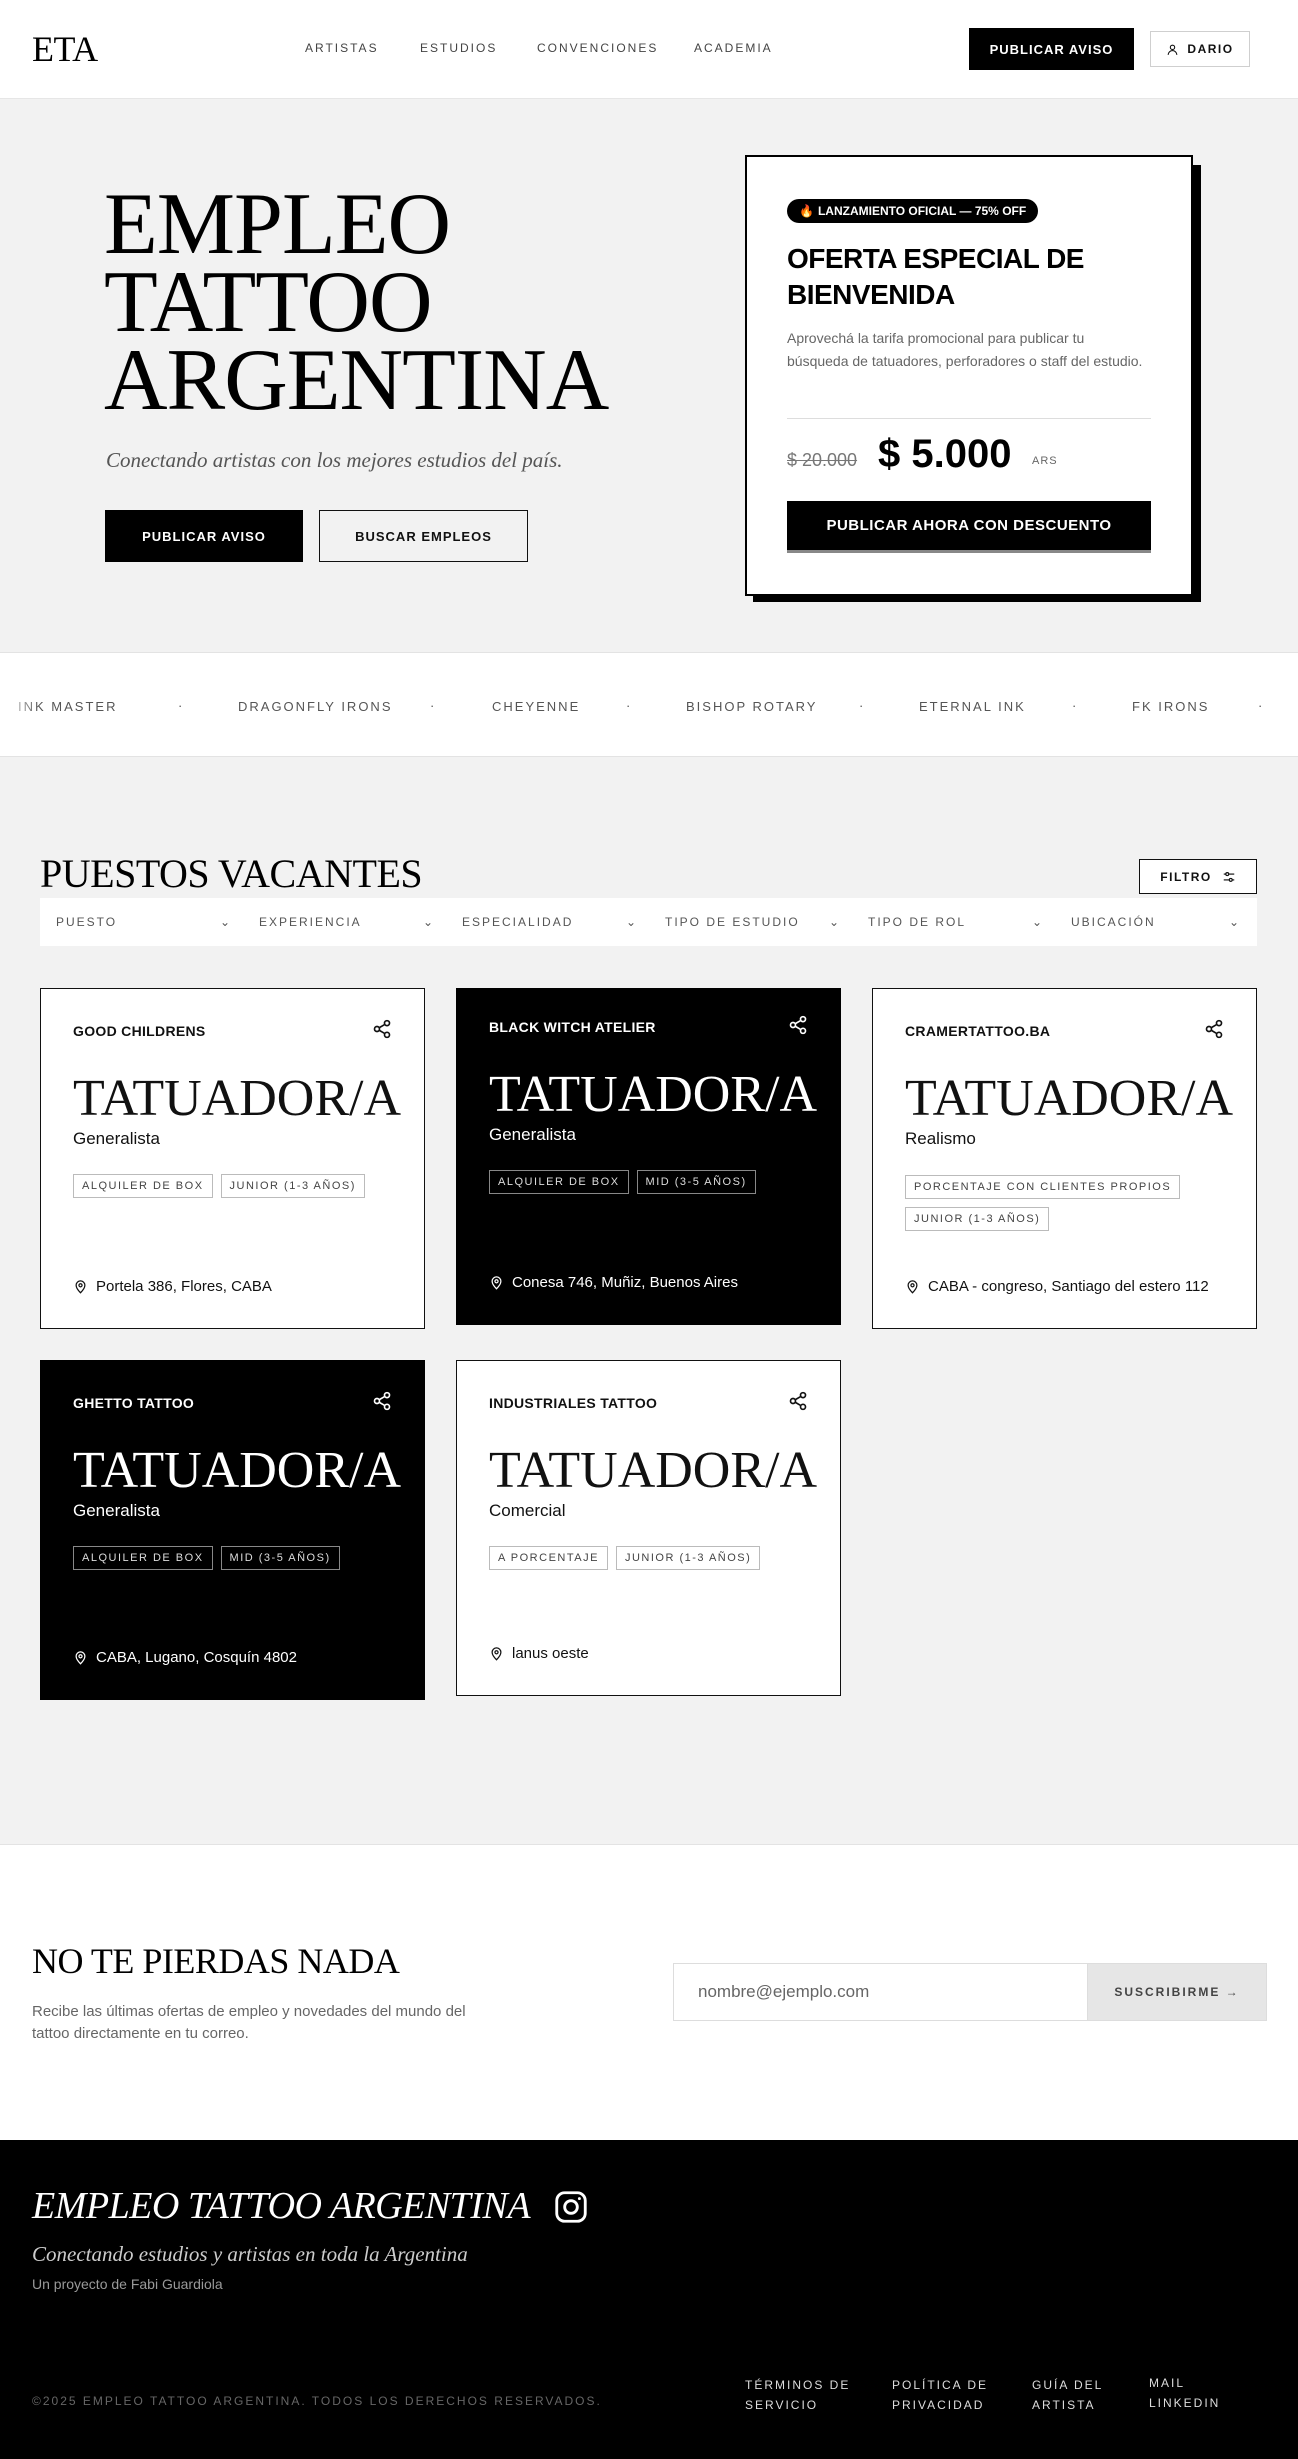  I want to click on filter-button: FILTRO, so click(1198, 876).